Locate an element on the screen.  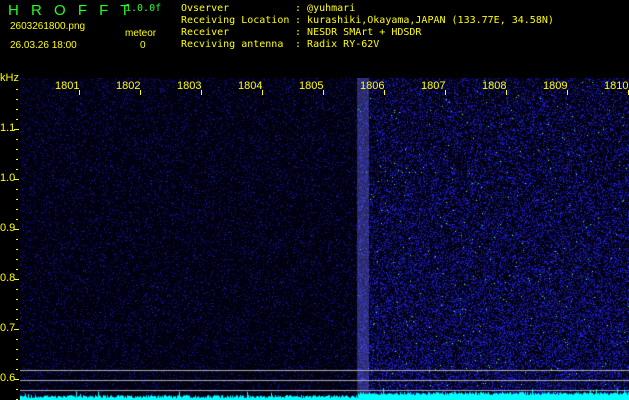
app-title: H R O F F T is located at coordinates (71, 10).